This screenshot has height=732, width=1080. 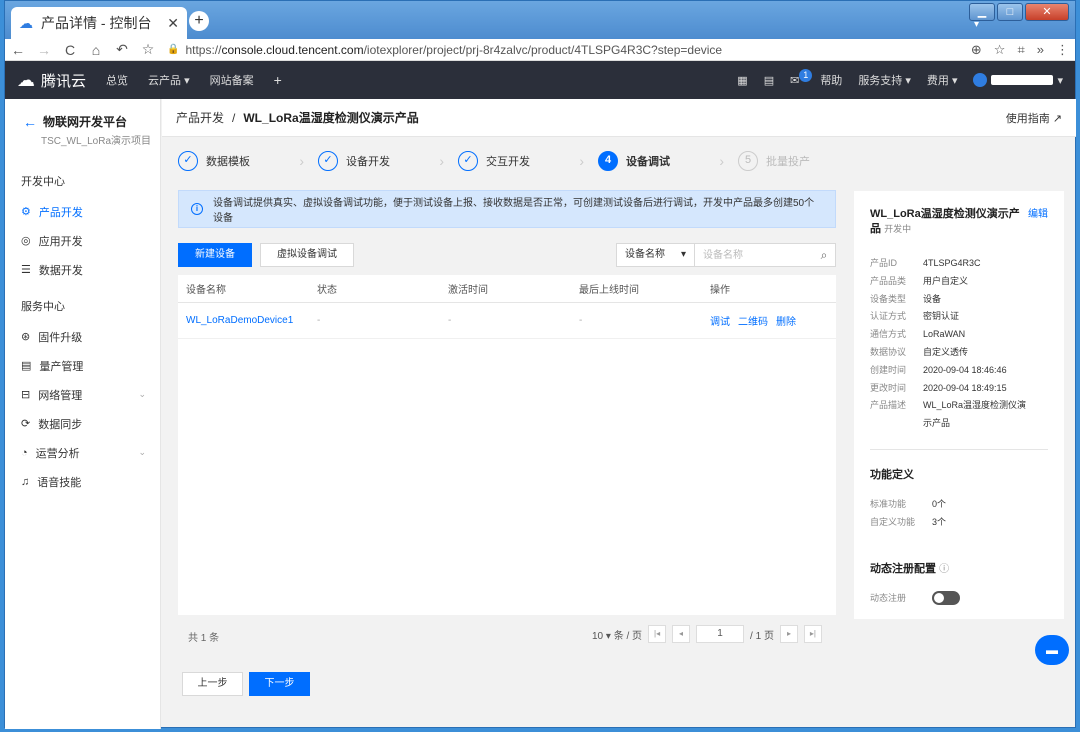 What do you see at coordinates (528, 161) in the screenshot?
I see `step-interaction-dev: ✓ 交互开发 ›` at bounding box center [528, 161].